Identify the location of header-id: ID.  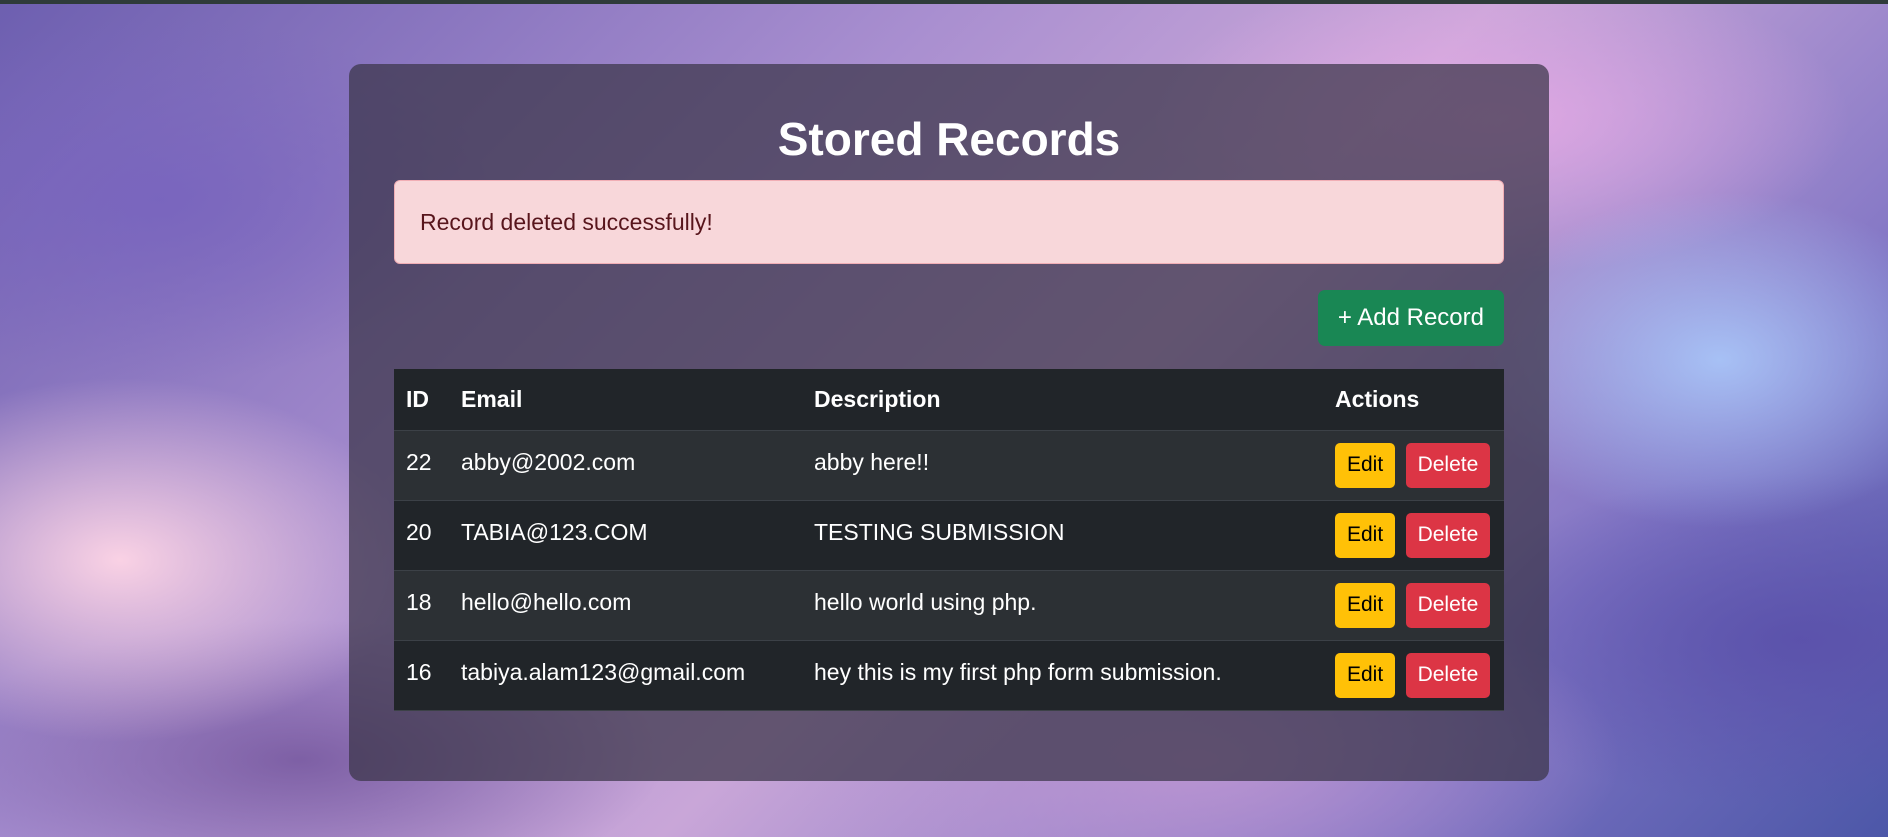
(421, 400).